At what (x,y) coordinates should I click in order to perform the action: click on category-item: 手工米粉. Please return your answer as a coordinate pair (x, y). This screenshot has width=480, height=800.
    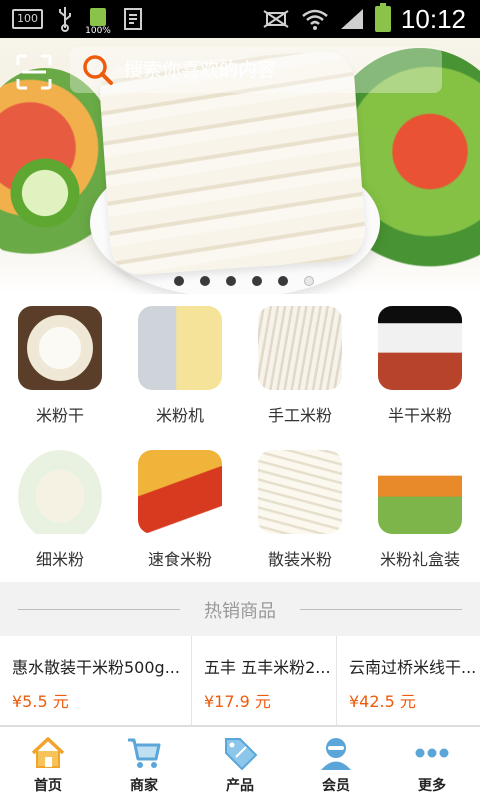
    Looking at the image, I should click on (300, 366).